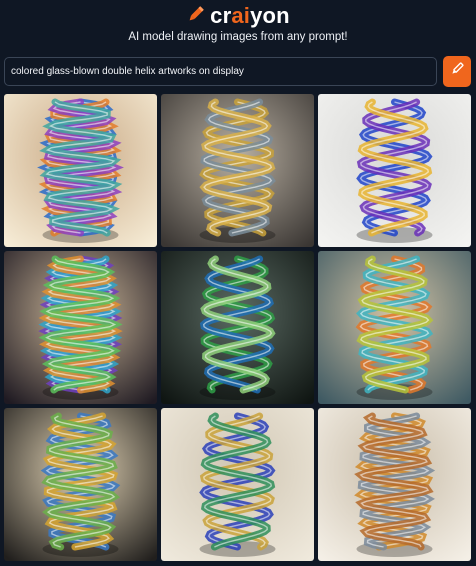  What do you see at coordinates (241, 15) in the screenshot?
I see `logo-text-accent: ai` at bounding box center [241, 15].